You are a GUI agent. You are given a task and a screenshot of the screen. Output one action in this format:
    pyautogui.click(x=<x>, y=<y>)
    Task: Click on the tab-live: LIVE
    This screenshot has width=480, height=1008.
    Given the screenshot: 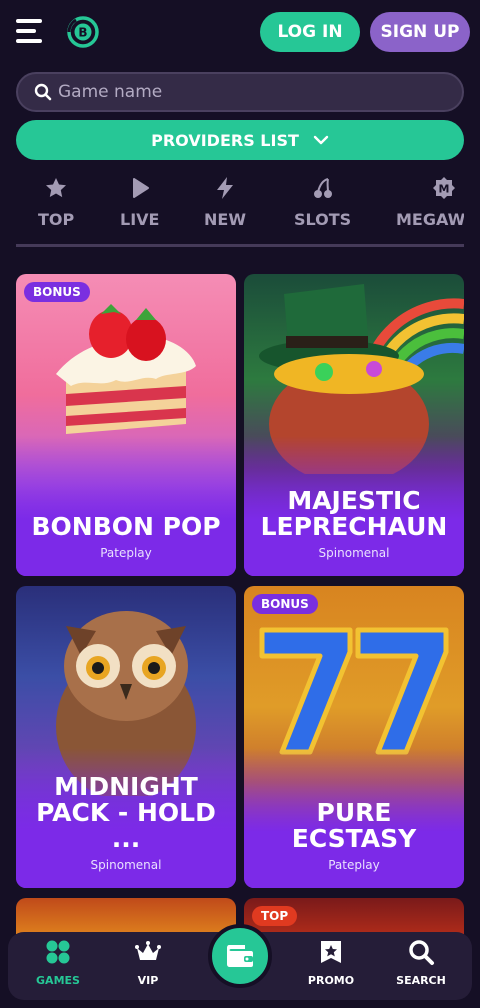 What is the action you would take?
    pyautogui.click(x=139, y=202)
    